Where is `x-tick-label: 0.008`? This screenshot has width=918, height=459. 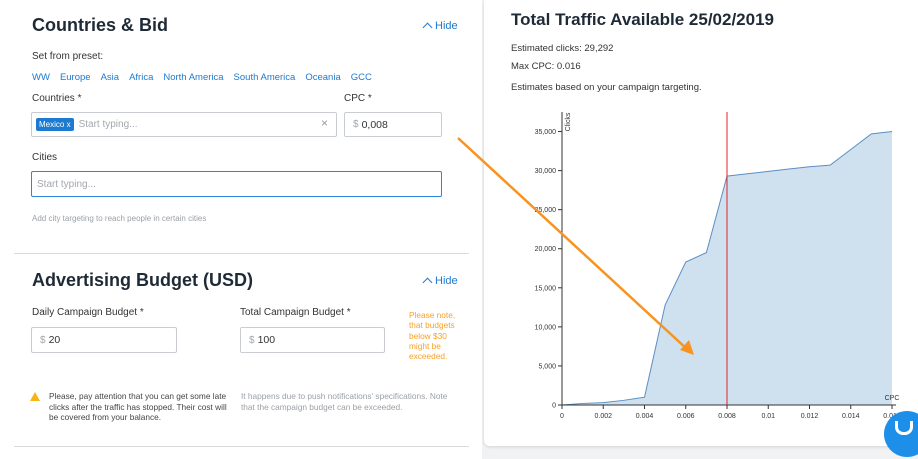
x-tick-label: 0.008 is located at coordinates (727, 416).